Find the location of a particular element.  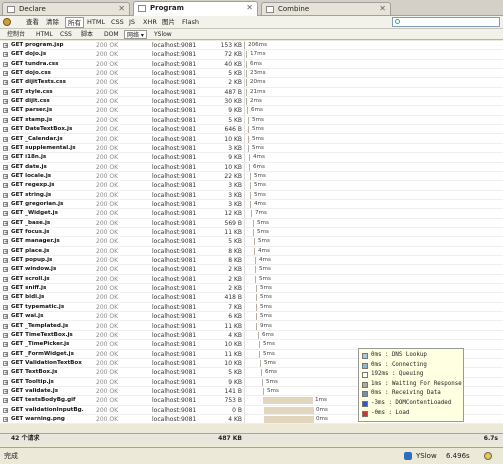

request-row: + GET date.js 200 OK localhost:9081 10 KB 6ms is located at coordinates (251, 167).